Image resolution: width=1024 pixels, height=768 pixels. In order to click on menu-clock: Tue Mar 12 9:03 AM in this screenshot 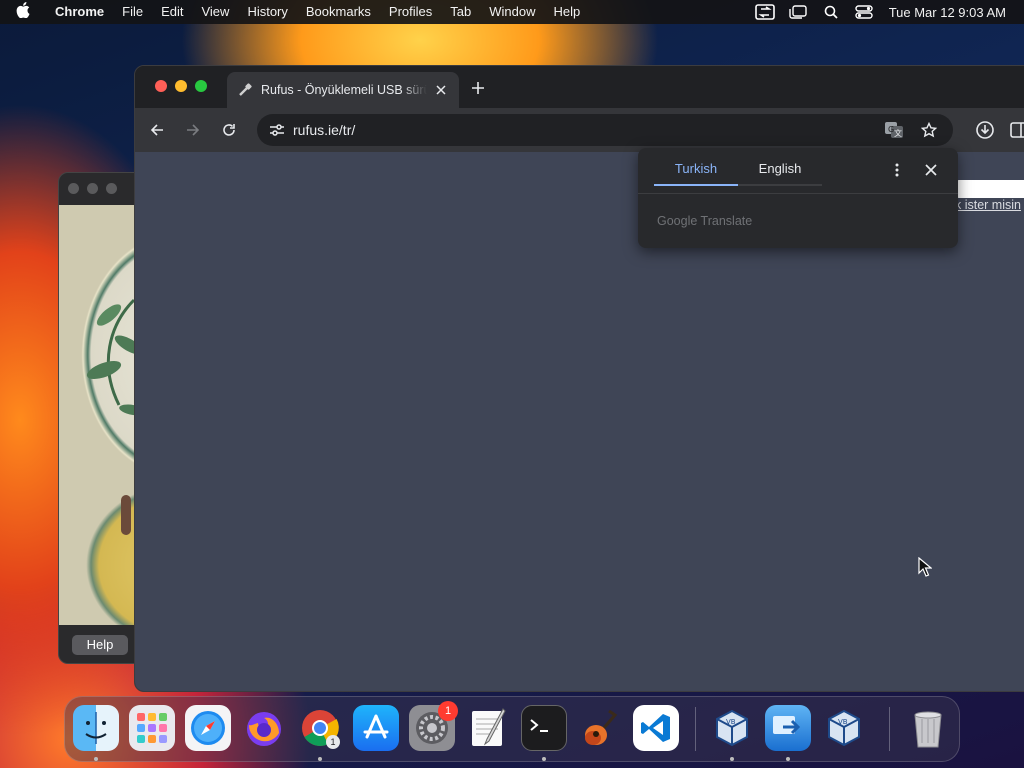, I will do `click(952, 12)`.